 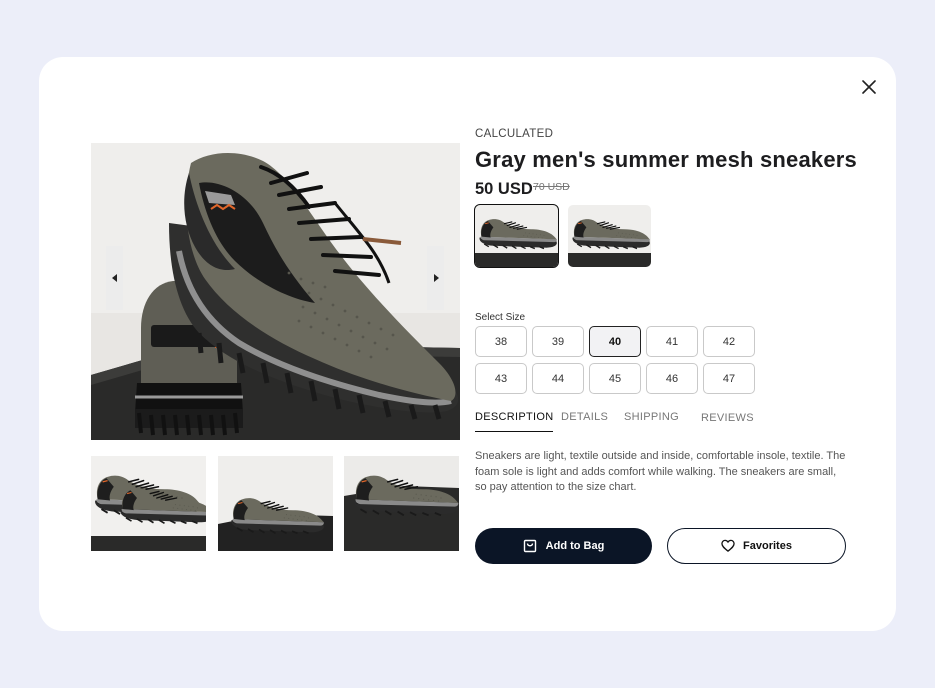 I want to click on tab-description: DESCRIPTION, so click(x=514, y=421).